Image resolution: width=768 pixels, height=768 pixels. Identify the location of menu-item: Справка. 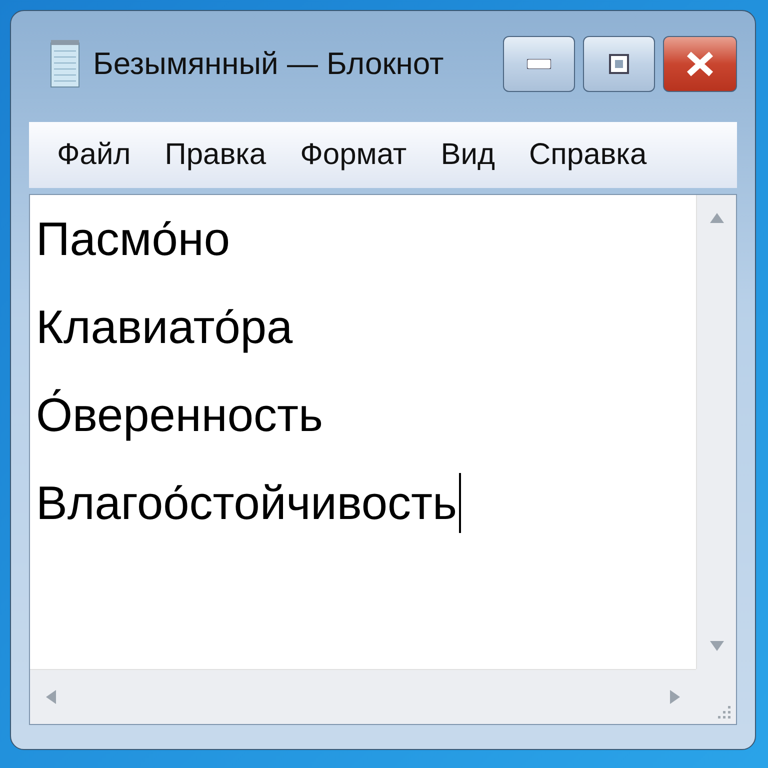
(587, 155).